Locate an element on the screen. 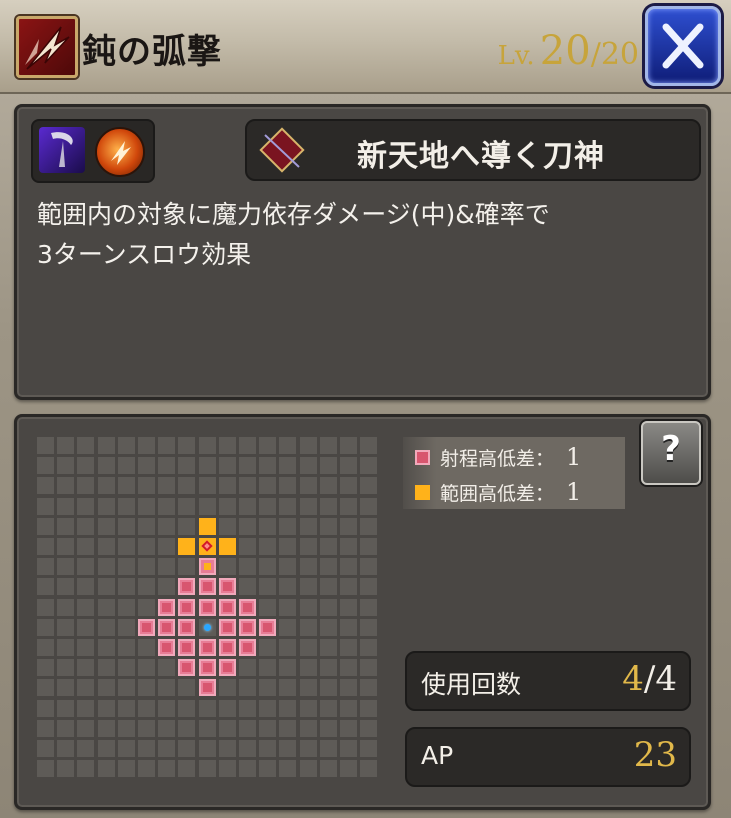 The height and width of the screenshot is (818, 731). help-button: ? is located at coordinates (671, 453).